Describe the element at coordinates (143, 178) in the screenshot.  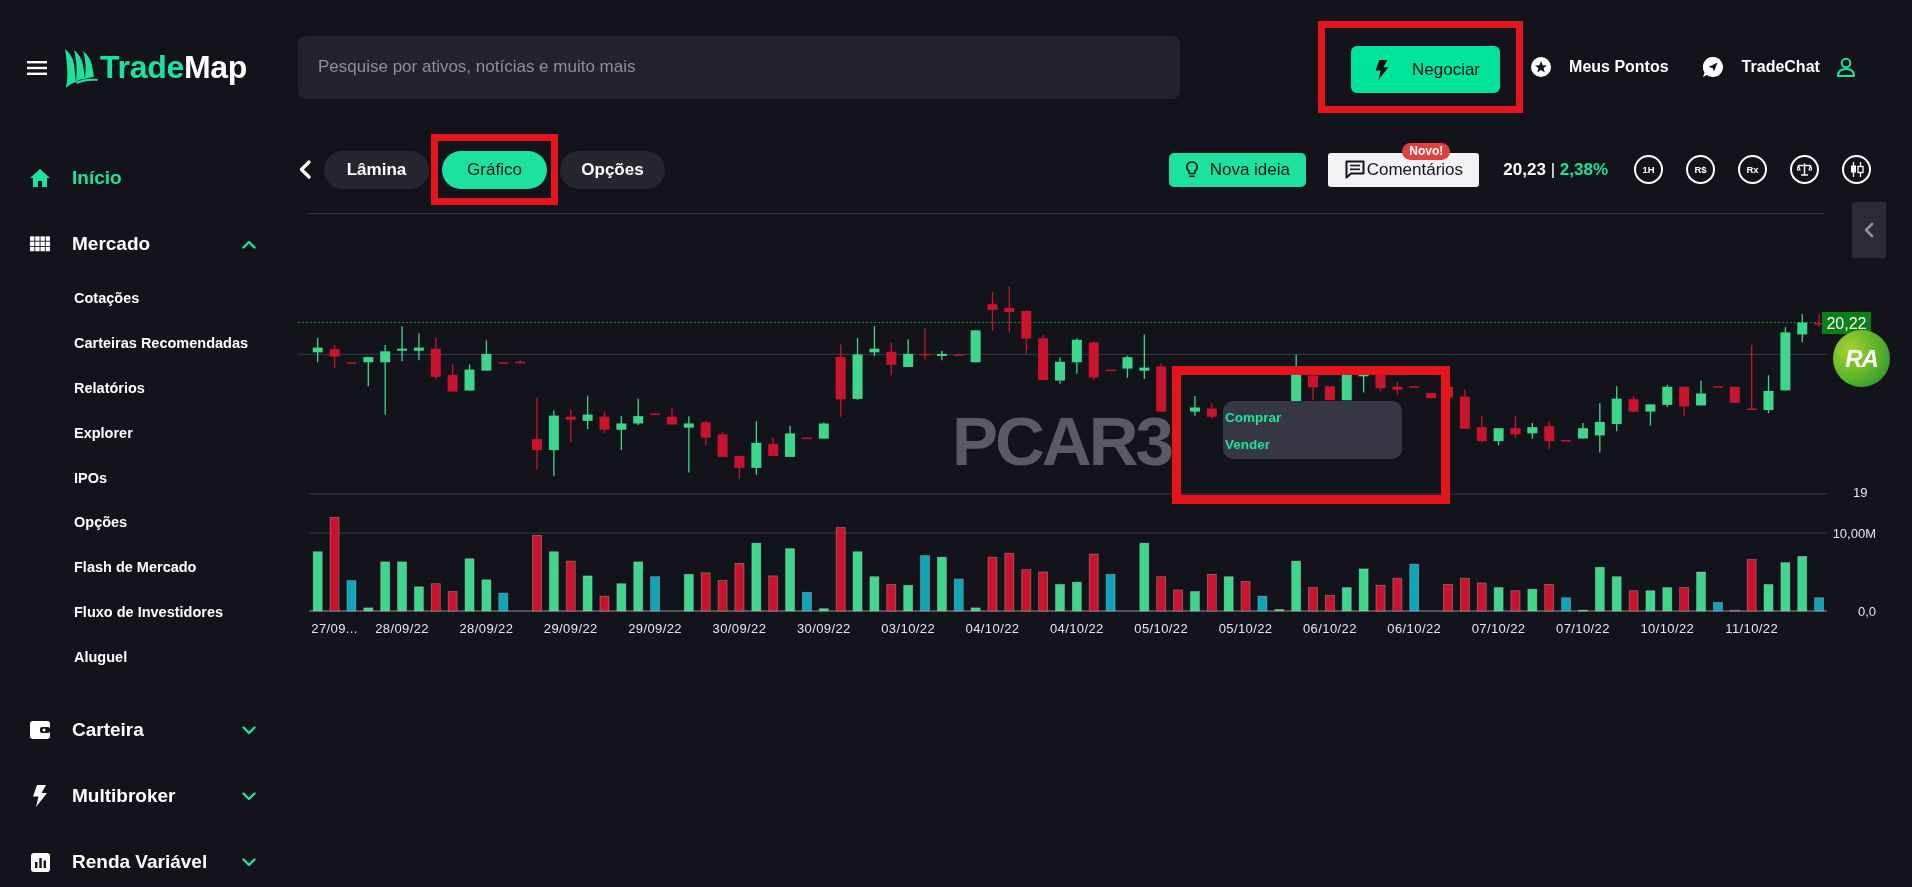
I see `sidebar-item: Início` at that location.